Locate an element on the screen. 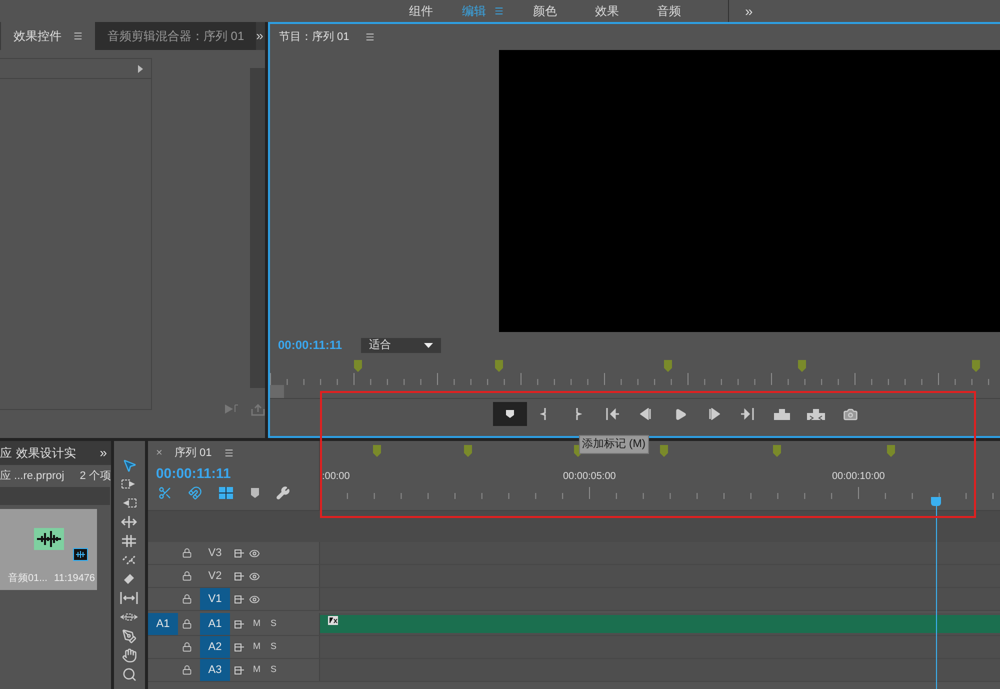  search-field is located at coordinates (55, 496).